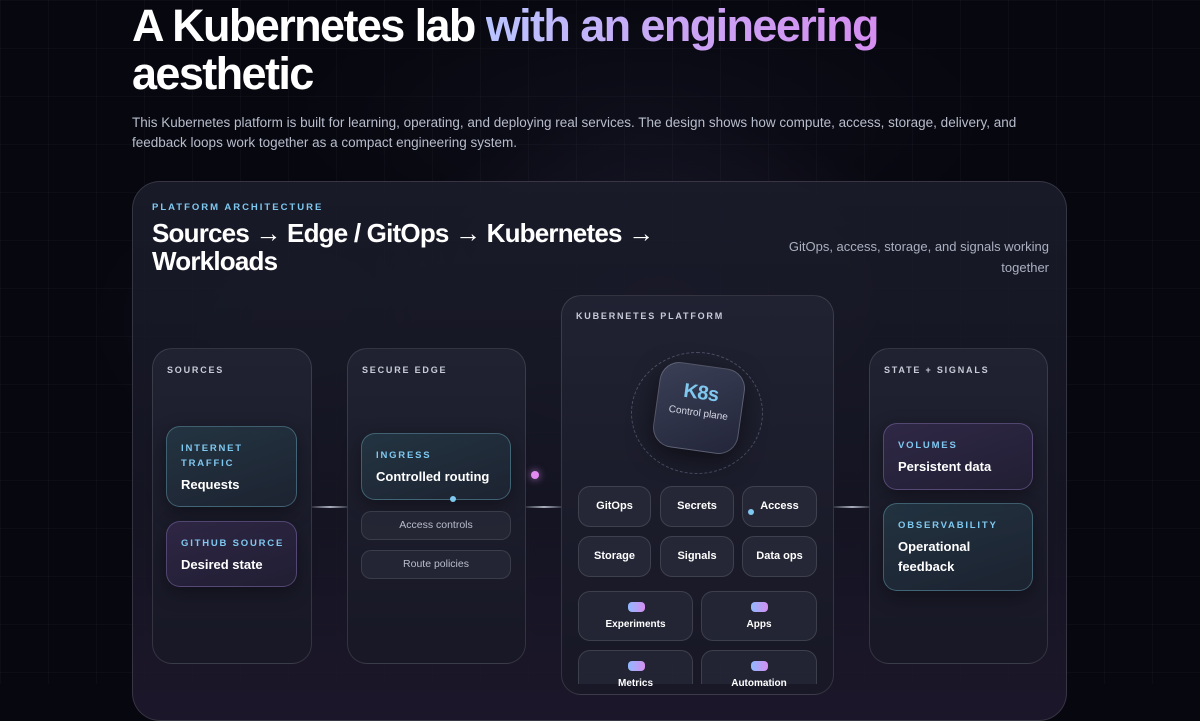  I want to click on secure-edge-column: SECURE EDGE, so click(436, 506).